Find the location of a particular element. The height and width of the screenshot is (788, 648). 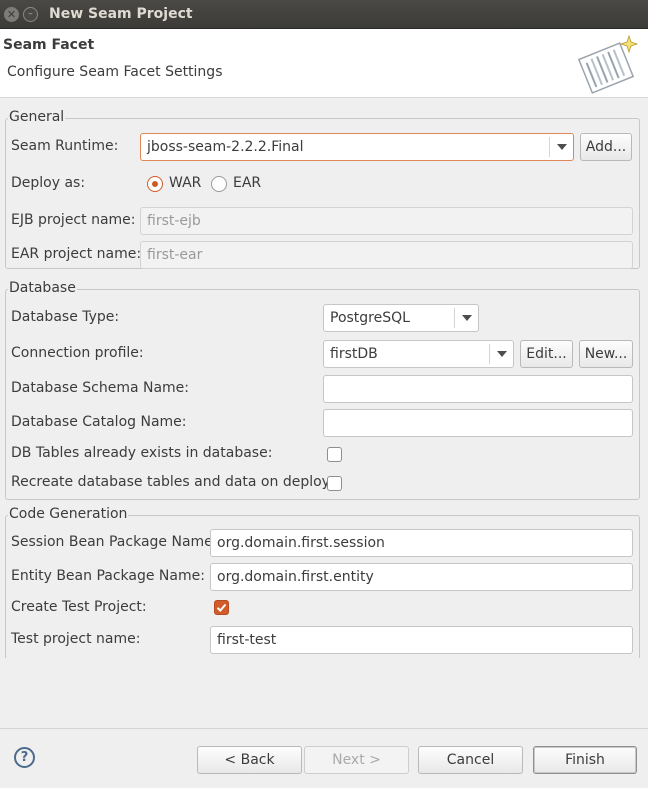

create-test-checkbox is located at coordinates (221, 607).